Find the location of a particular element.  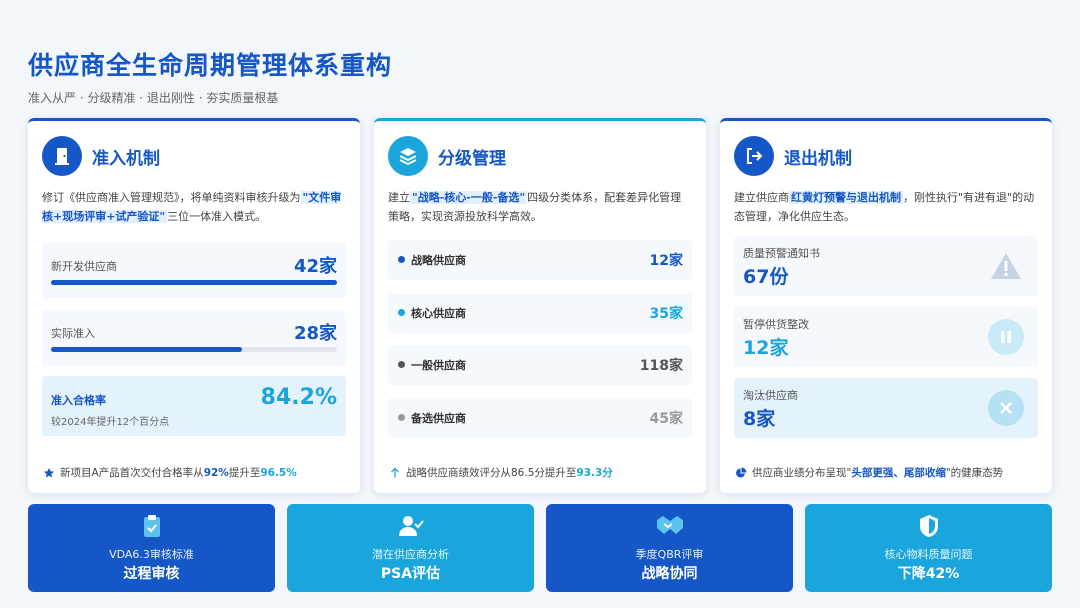

admission-footer: 新项目A产品首次交付合格率从 92% 提升至 96.5% is located at coordinates (196, 472).